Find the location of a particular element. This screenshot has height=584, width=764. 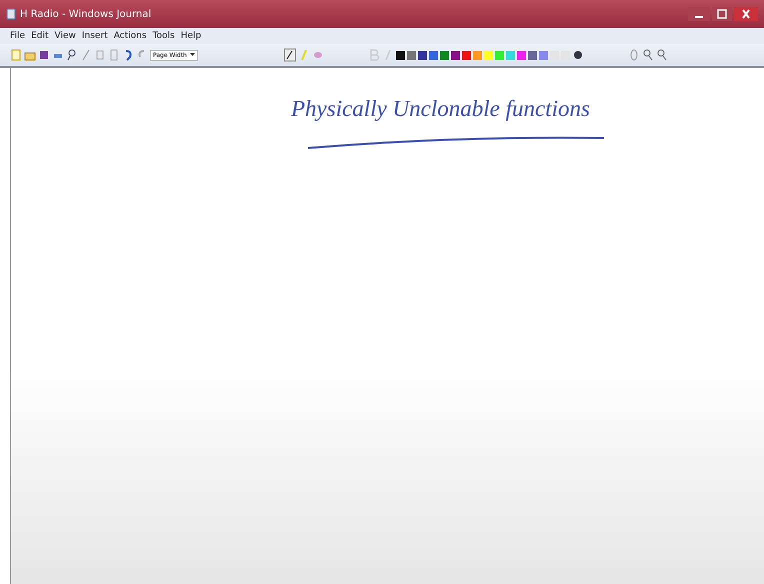

minimize-button is located at coordinates (699, 14).